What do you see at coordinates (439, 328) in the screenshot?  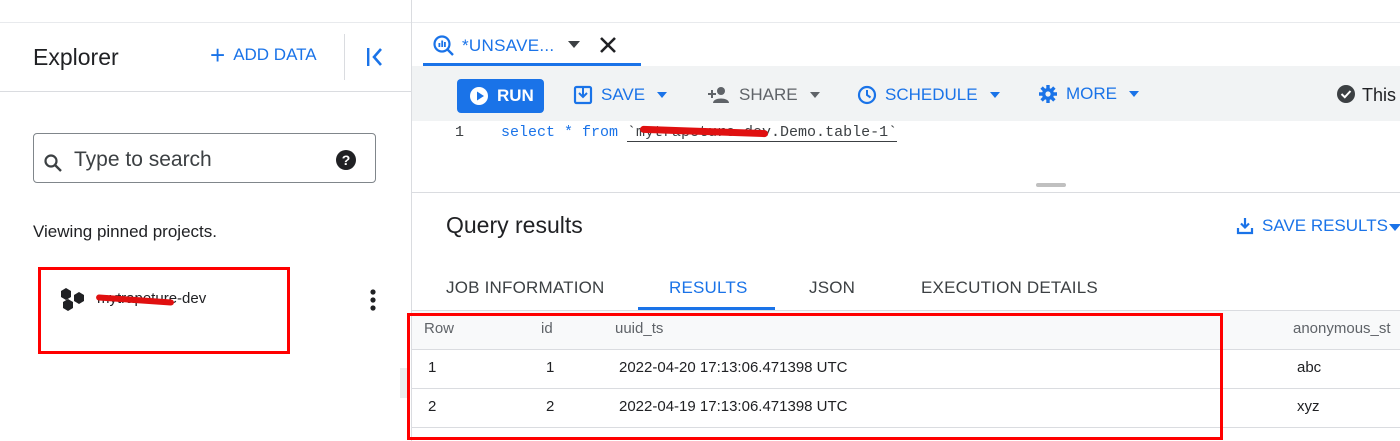 I see `column-header-row: Row` at bounding box center [439, 328].